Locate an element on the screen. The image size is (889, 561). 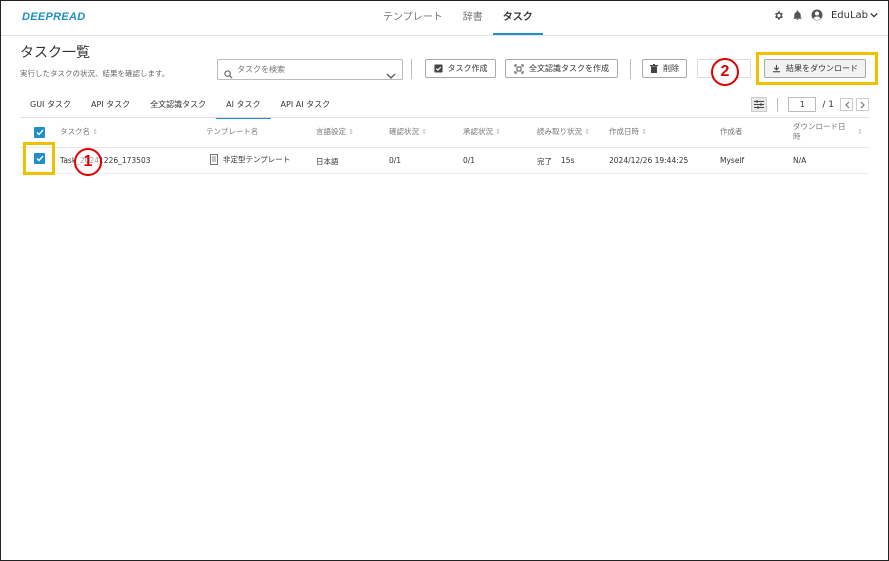
nav-tasks: タスク is located at coordinates (517, 18).